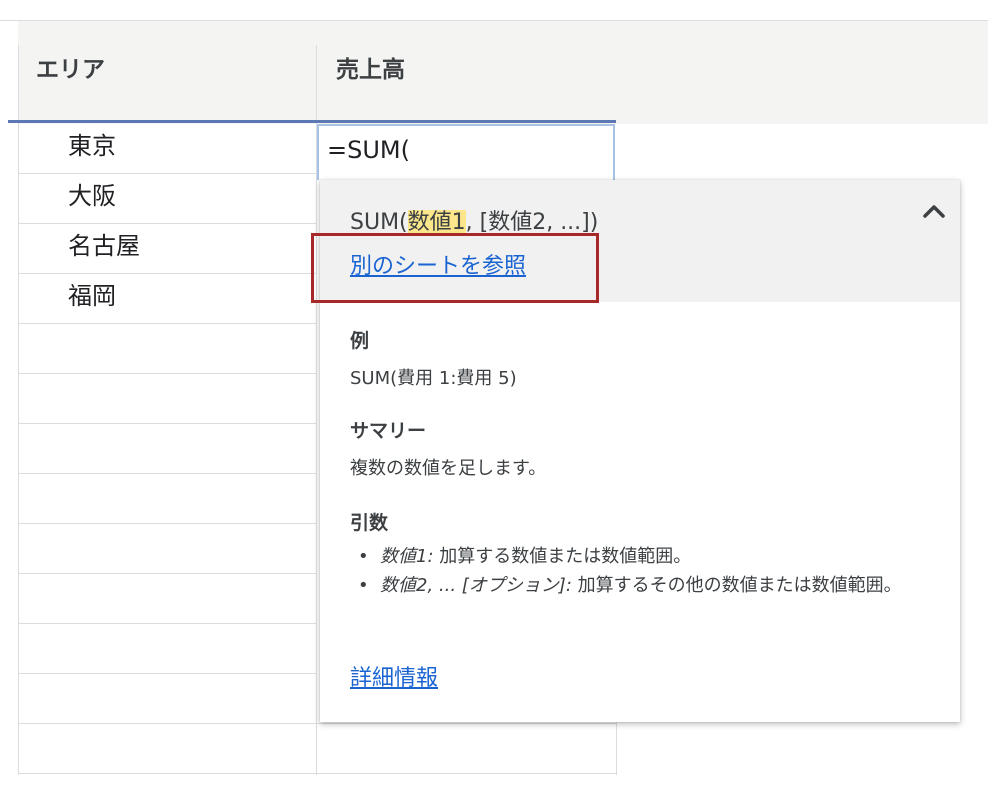  I want to click on formula-input: =SUM(, so click(368, 150).